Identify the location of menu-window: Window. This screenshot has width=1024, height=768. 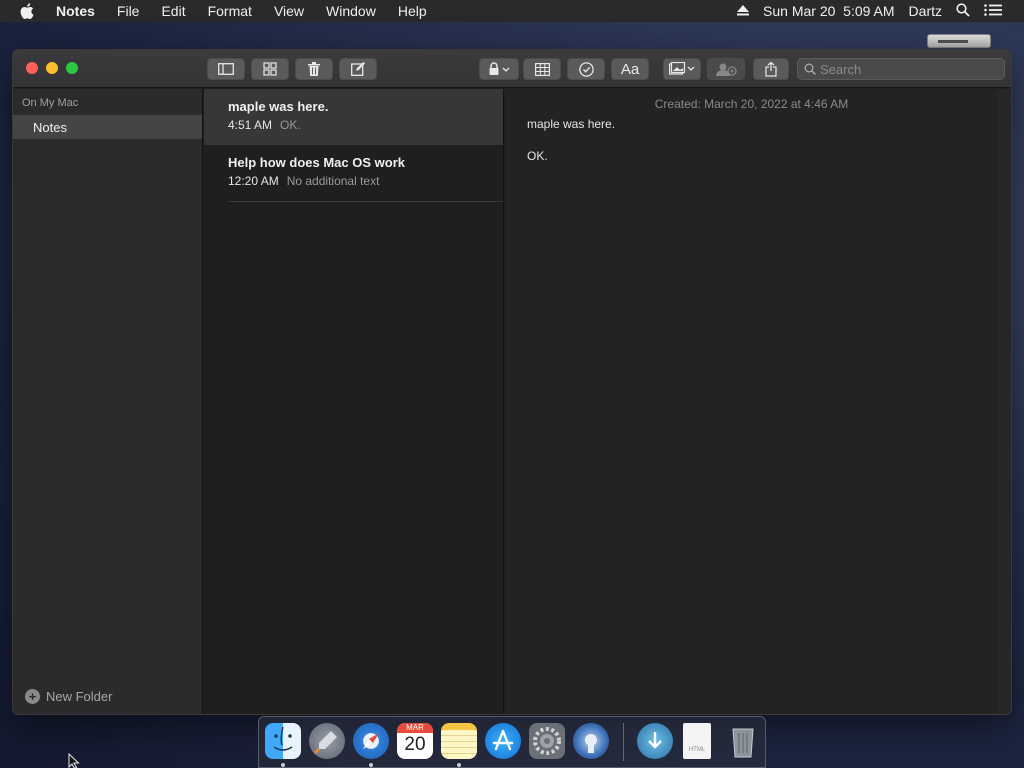
(351, 11).